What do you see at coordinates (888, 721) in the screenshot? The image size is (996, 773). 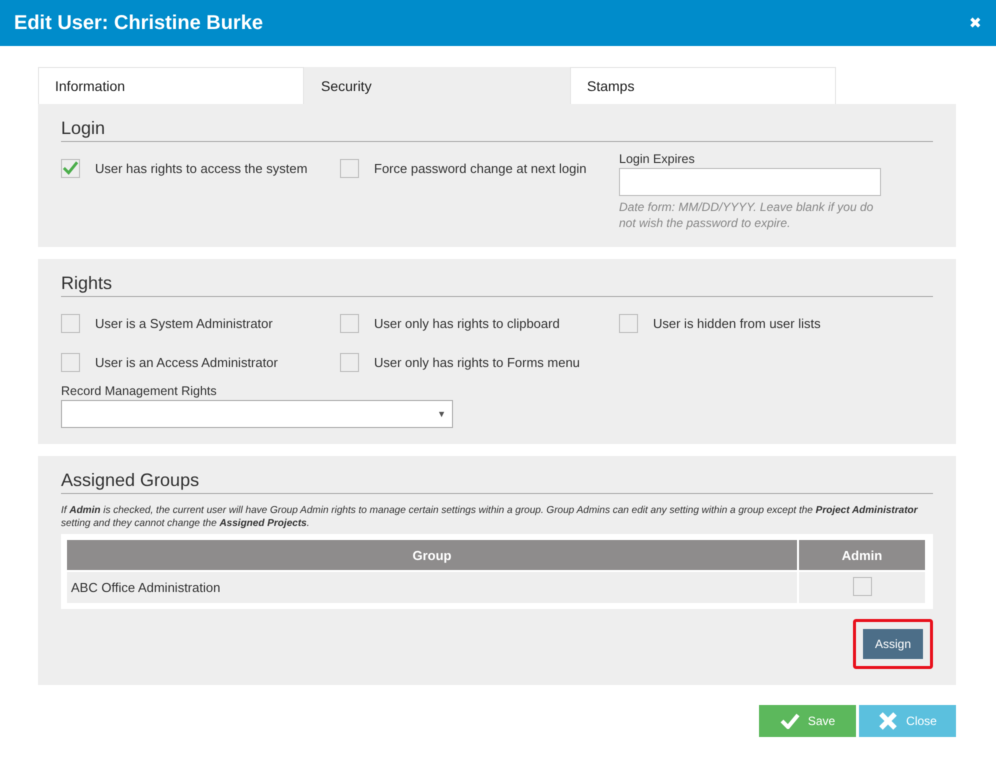 I see `close-icon` at bounding box center [888, 721].